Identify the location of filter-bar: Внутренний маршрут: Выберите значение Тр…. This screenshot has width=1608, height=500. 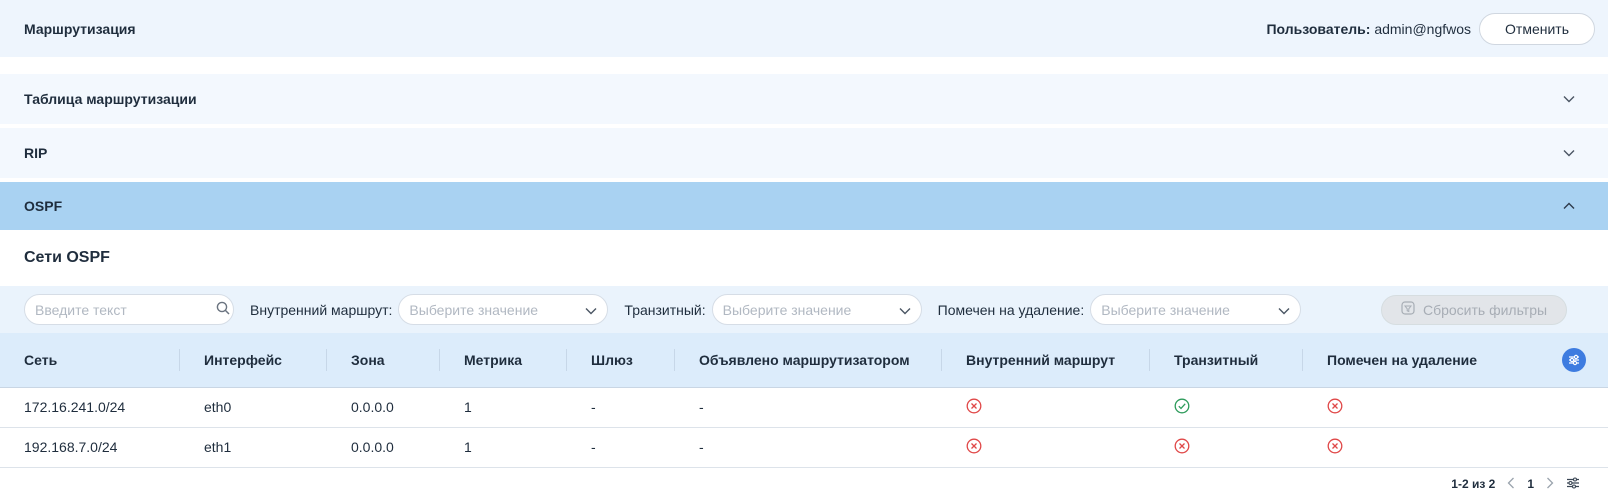
(804, 309).